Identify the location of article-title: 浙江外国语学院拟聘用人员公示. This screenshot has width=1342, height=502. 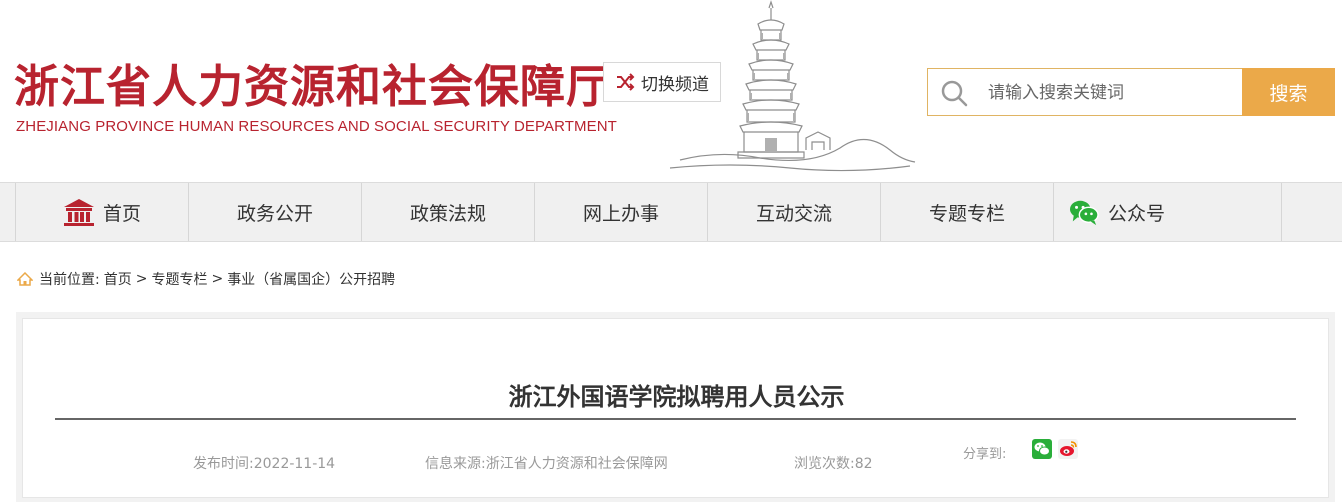
(676, 397).